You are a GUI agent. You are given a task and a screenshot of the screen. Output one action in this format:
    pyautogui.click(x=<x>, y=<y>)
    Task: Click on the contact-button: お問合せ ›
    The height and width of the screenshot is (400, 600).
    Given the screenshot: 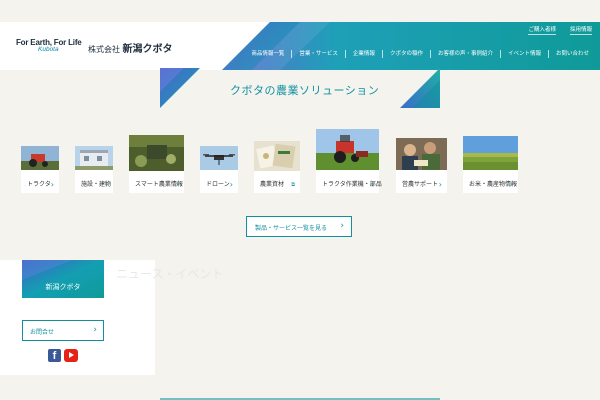 What is the action you would take?
    pyautogui.click(x=63, y=330)
    